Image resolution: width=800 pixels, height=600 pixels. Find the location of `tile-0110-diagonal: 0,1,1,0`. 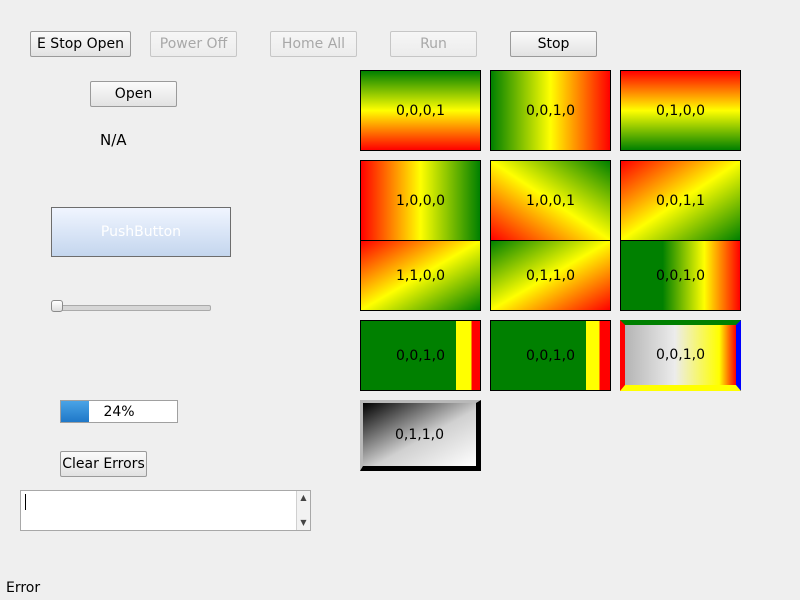

tile-0110-diagonal: 0,1,1,0 is located at coordinates (550, 275).